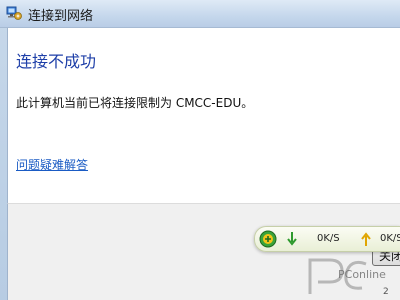 The width and height of the screenshot is (400, 300). What do you see at coordinates (61, 16) in the screenshot?
I see `window-title: 连接到网络` at bounding box center [61, 16].